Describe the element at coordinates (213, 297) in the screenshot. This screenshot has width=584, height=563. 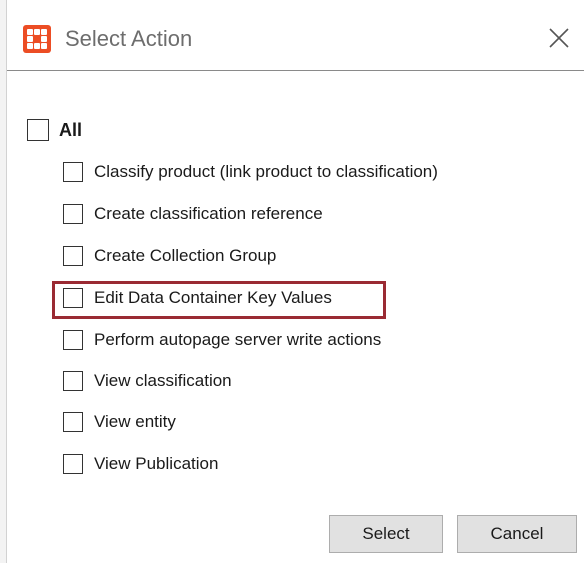
I see `list-item-label: Edit Data Container Key Values` at that location.